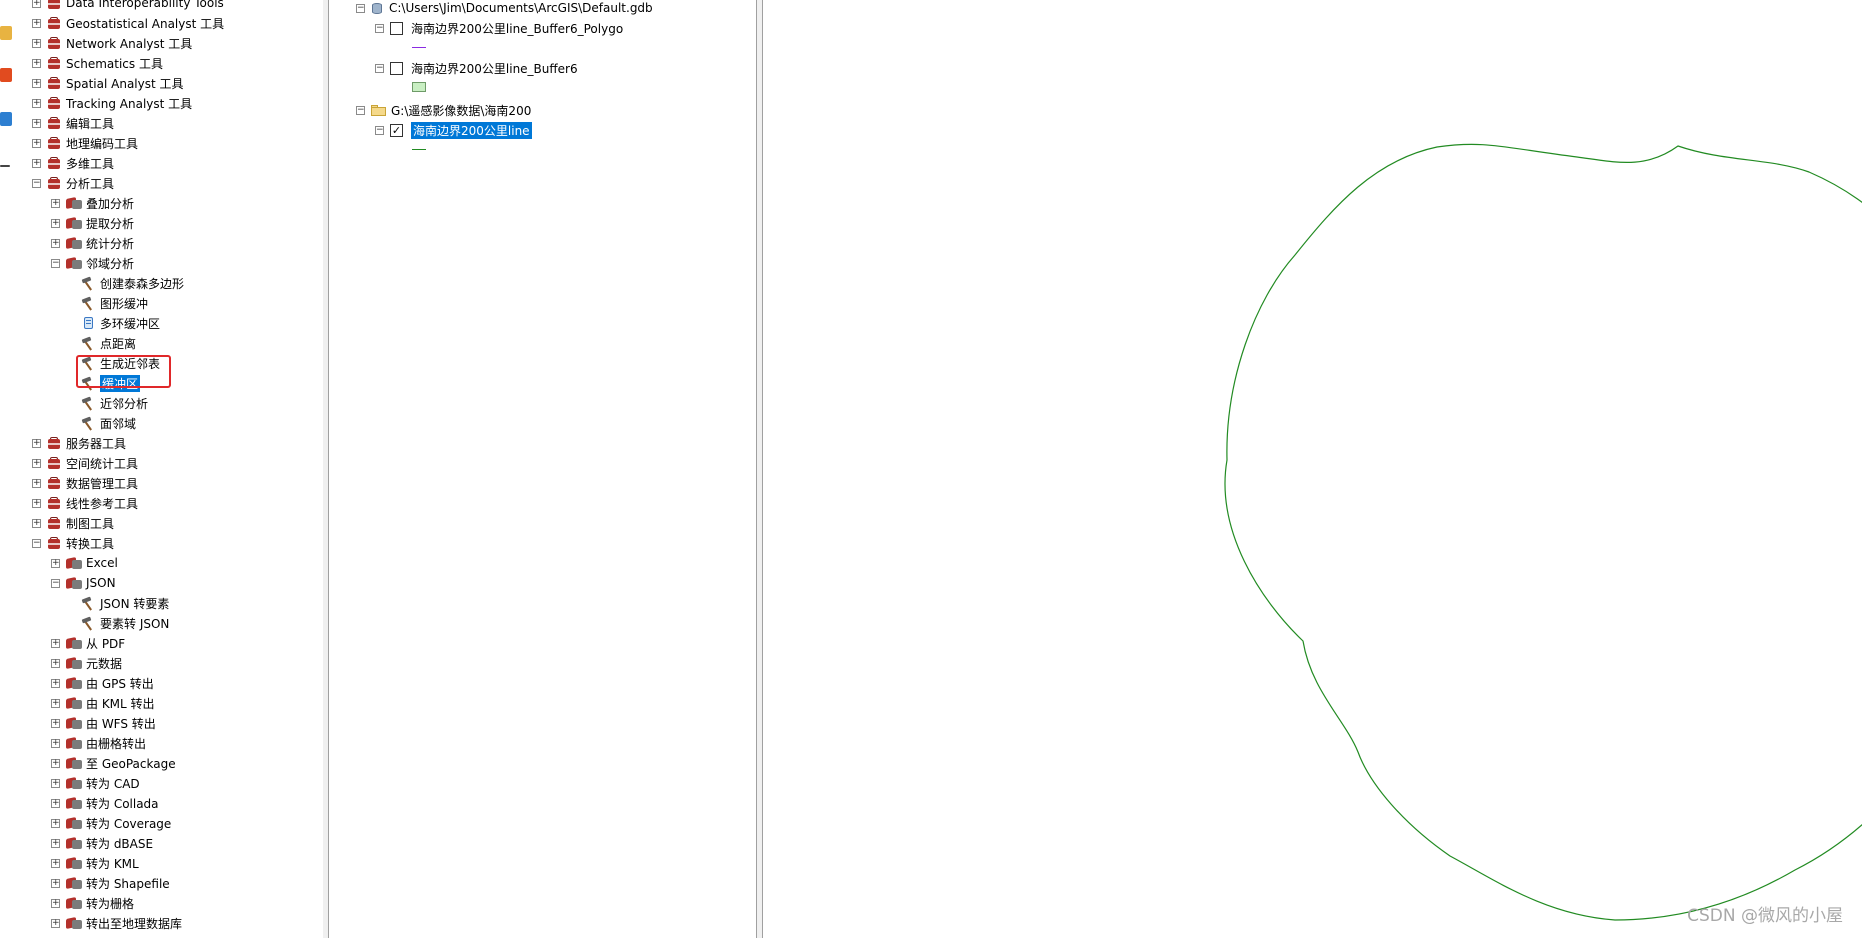 The height and width of the screenshot is (938, 1862). I want to click on office-icon, so click(6, 75).